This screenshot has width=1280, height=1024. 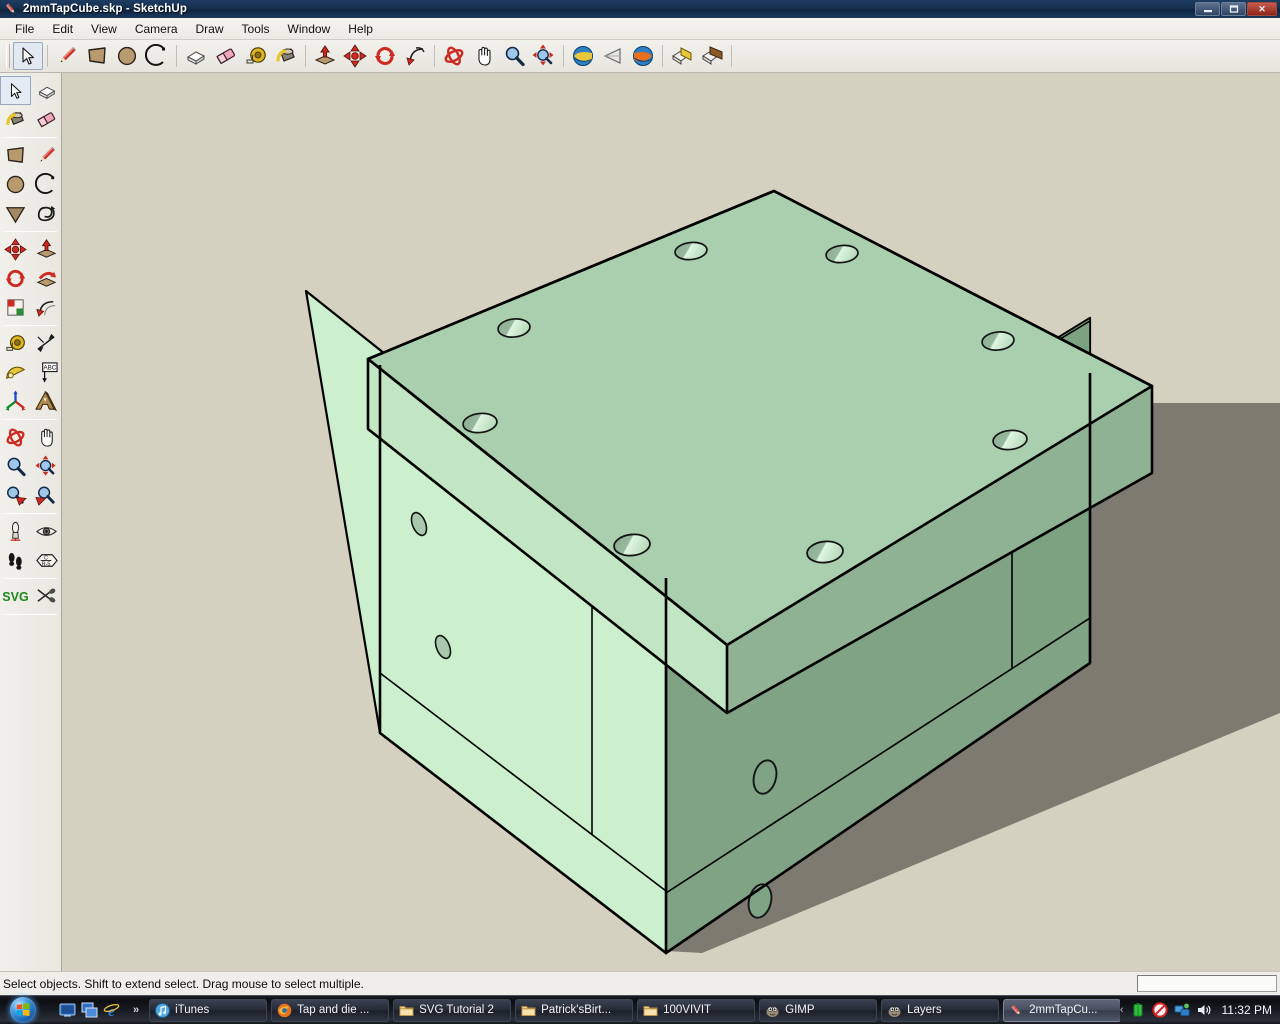 What do you see at coordinates (514, 56) in the screenshot?
I see `tool-zoom` at bounding box center [514, 56].